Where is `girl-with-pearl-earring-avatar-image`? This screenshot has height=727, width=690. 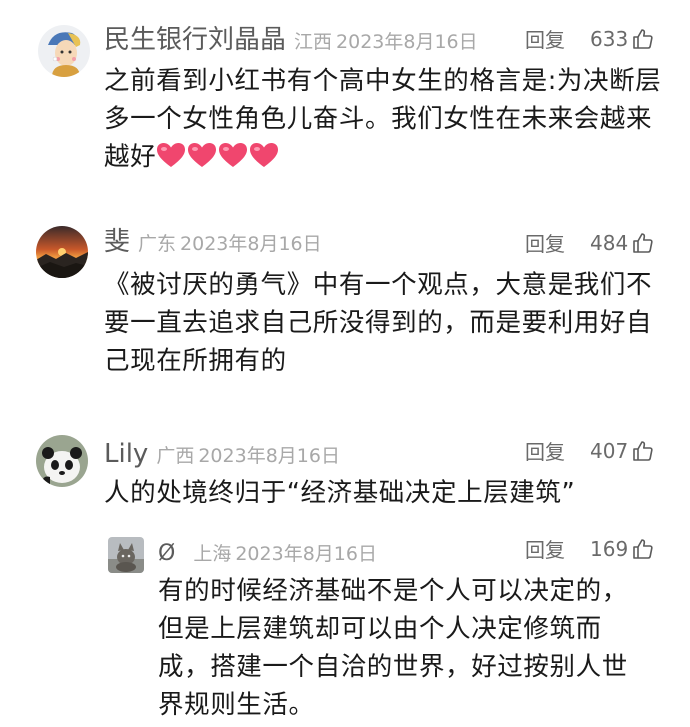 girl-with-pearl-earring-avatar-image is located at coordinates (64, 51).